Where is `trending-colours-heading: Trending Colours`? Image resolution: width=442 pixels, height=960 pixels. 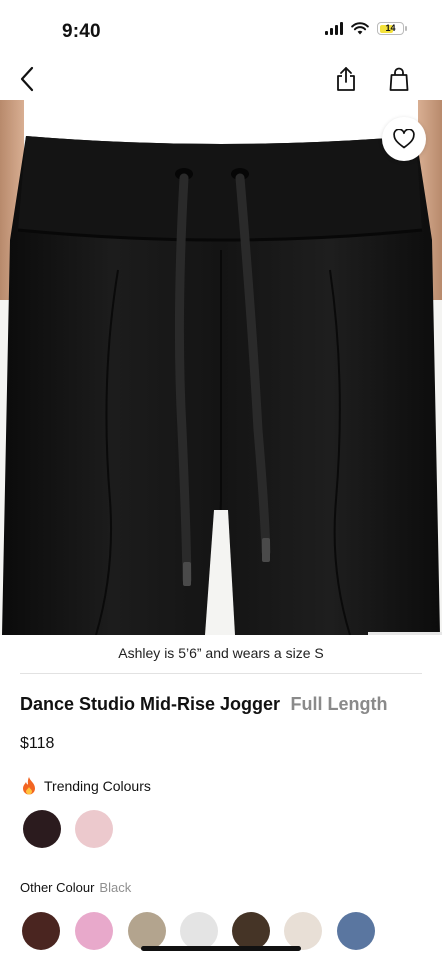
trending-colours-heading: Trending Colours is located at coordinates (85, 786).